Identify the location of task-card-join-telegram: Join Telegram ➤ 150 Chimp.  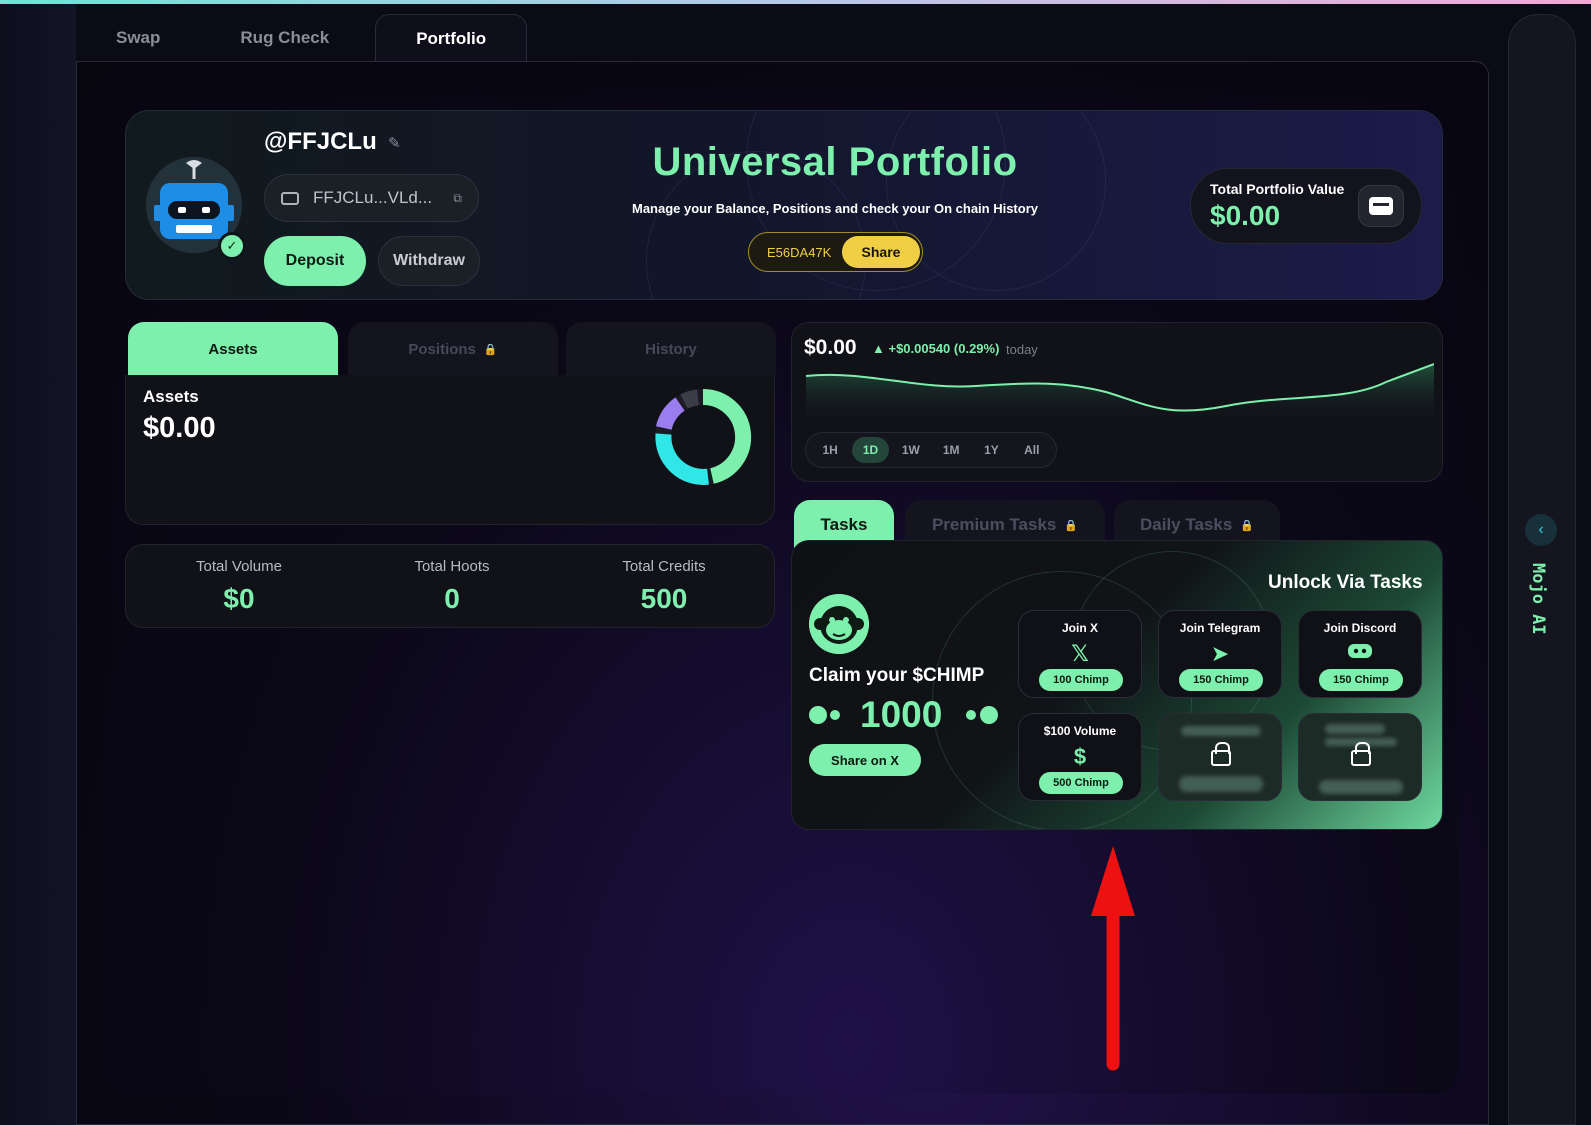
(1220, 654).